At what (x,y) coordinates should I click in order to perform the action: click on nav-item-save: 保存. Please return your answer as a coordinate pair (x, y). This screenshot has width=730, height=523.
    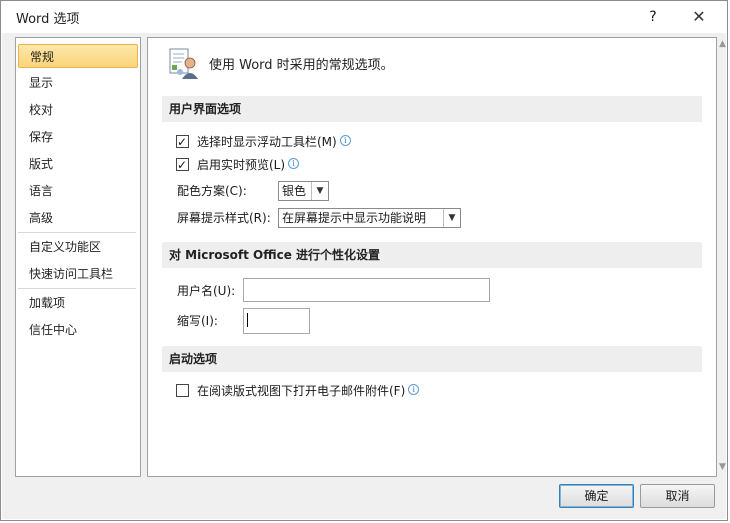
    Looking at the image, I should click on (78, 137).